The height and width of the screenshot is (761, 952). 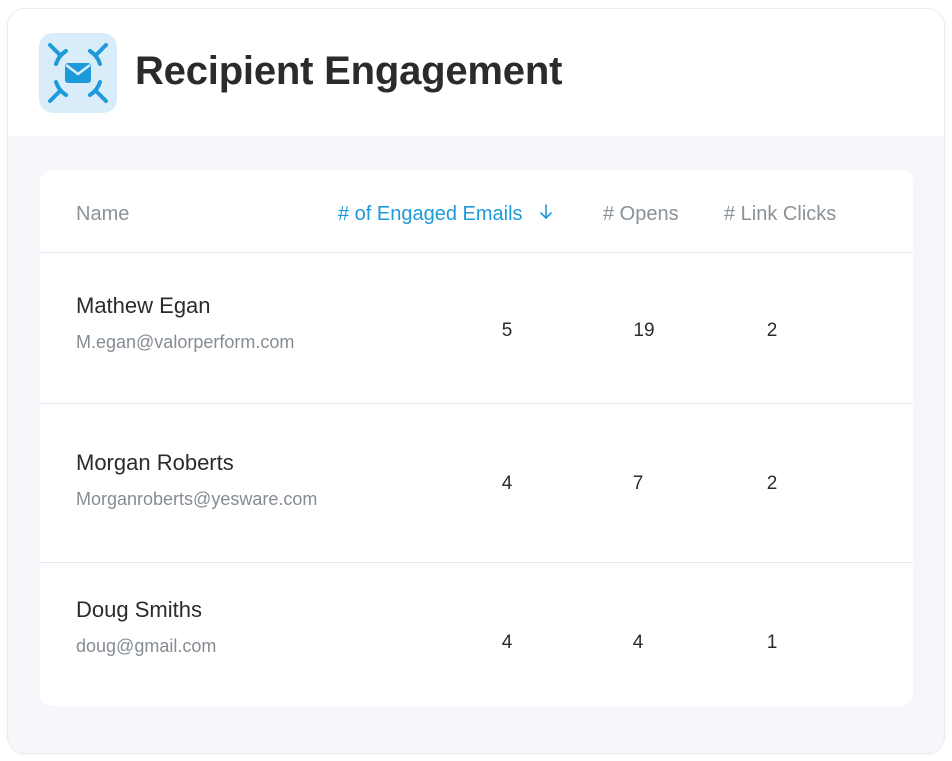 I want to click on recipient-name: Doug Smiths, so click(x=139, y=609).